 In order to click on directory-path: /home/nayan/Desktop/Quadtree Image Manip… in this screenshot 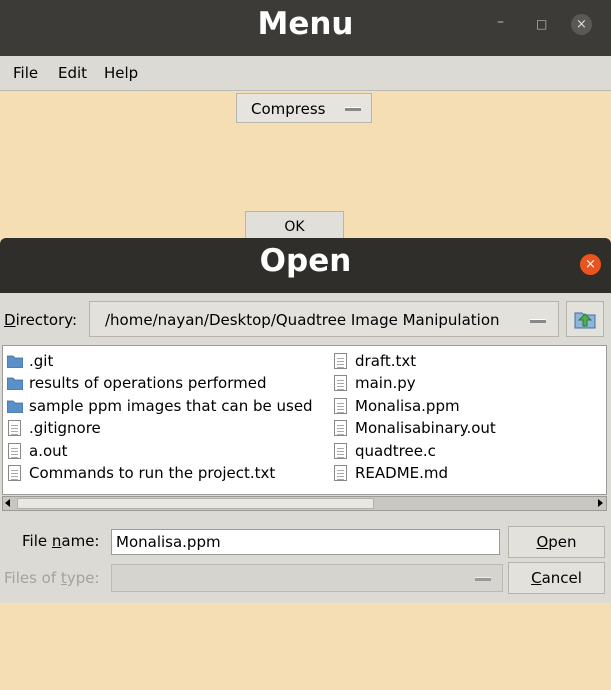, I will do `click(302, 320)`.